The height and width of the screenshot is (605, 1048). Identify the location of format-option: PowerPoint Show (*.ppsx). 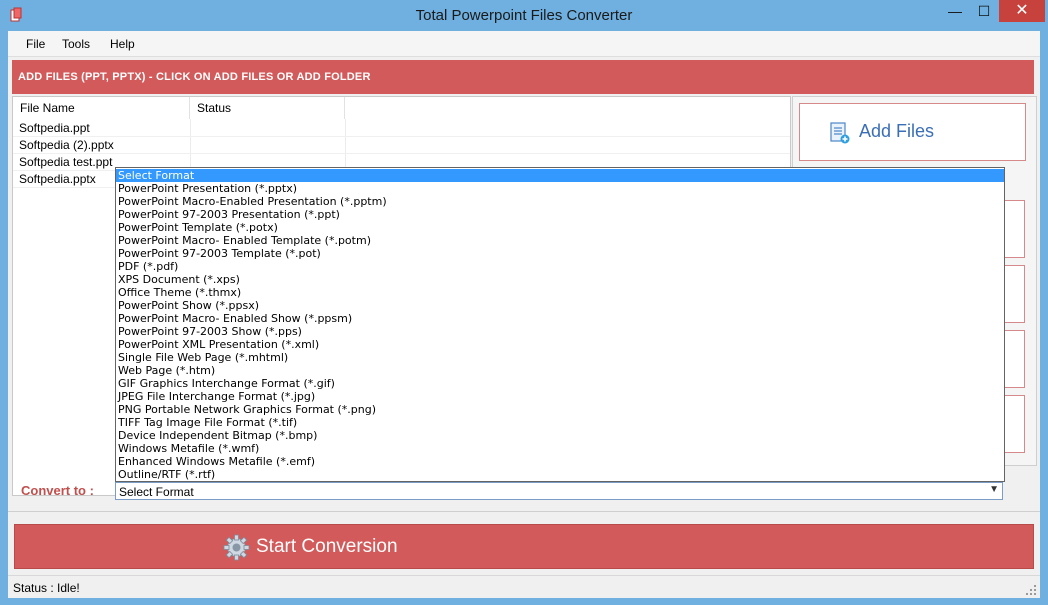
(188, 305).